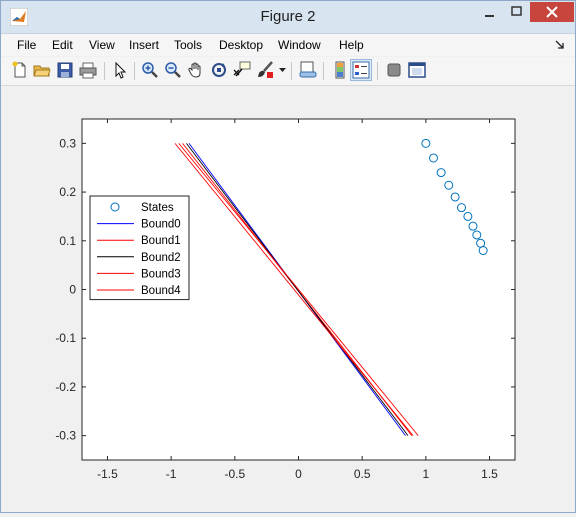 Image resolution: width=576 pixels, height=517 pixels. I want to click on open-file-icon, so click(42, 71).